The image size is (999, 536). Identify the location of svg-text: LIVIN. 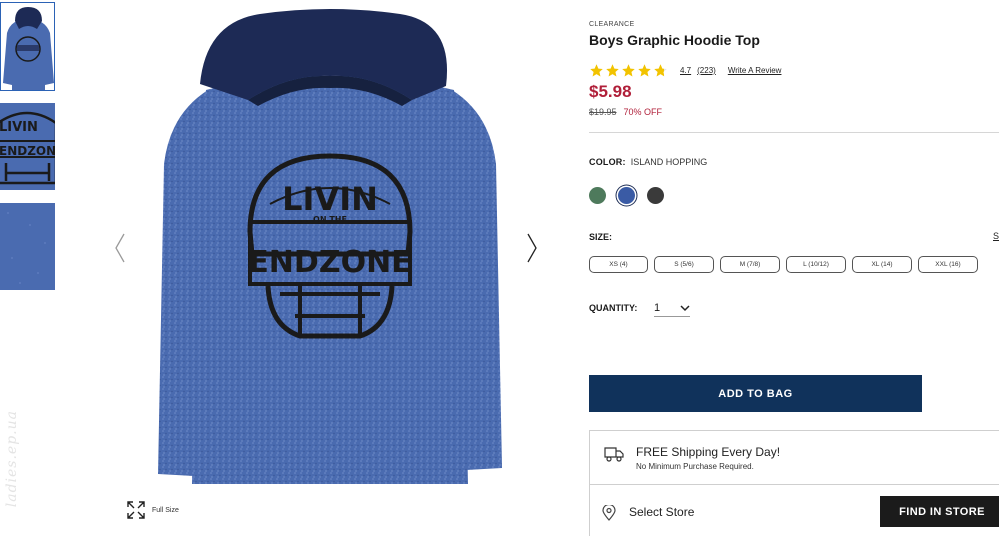
(19, 127).